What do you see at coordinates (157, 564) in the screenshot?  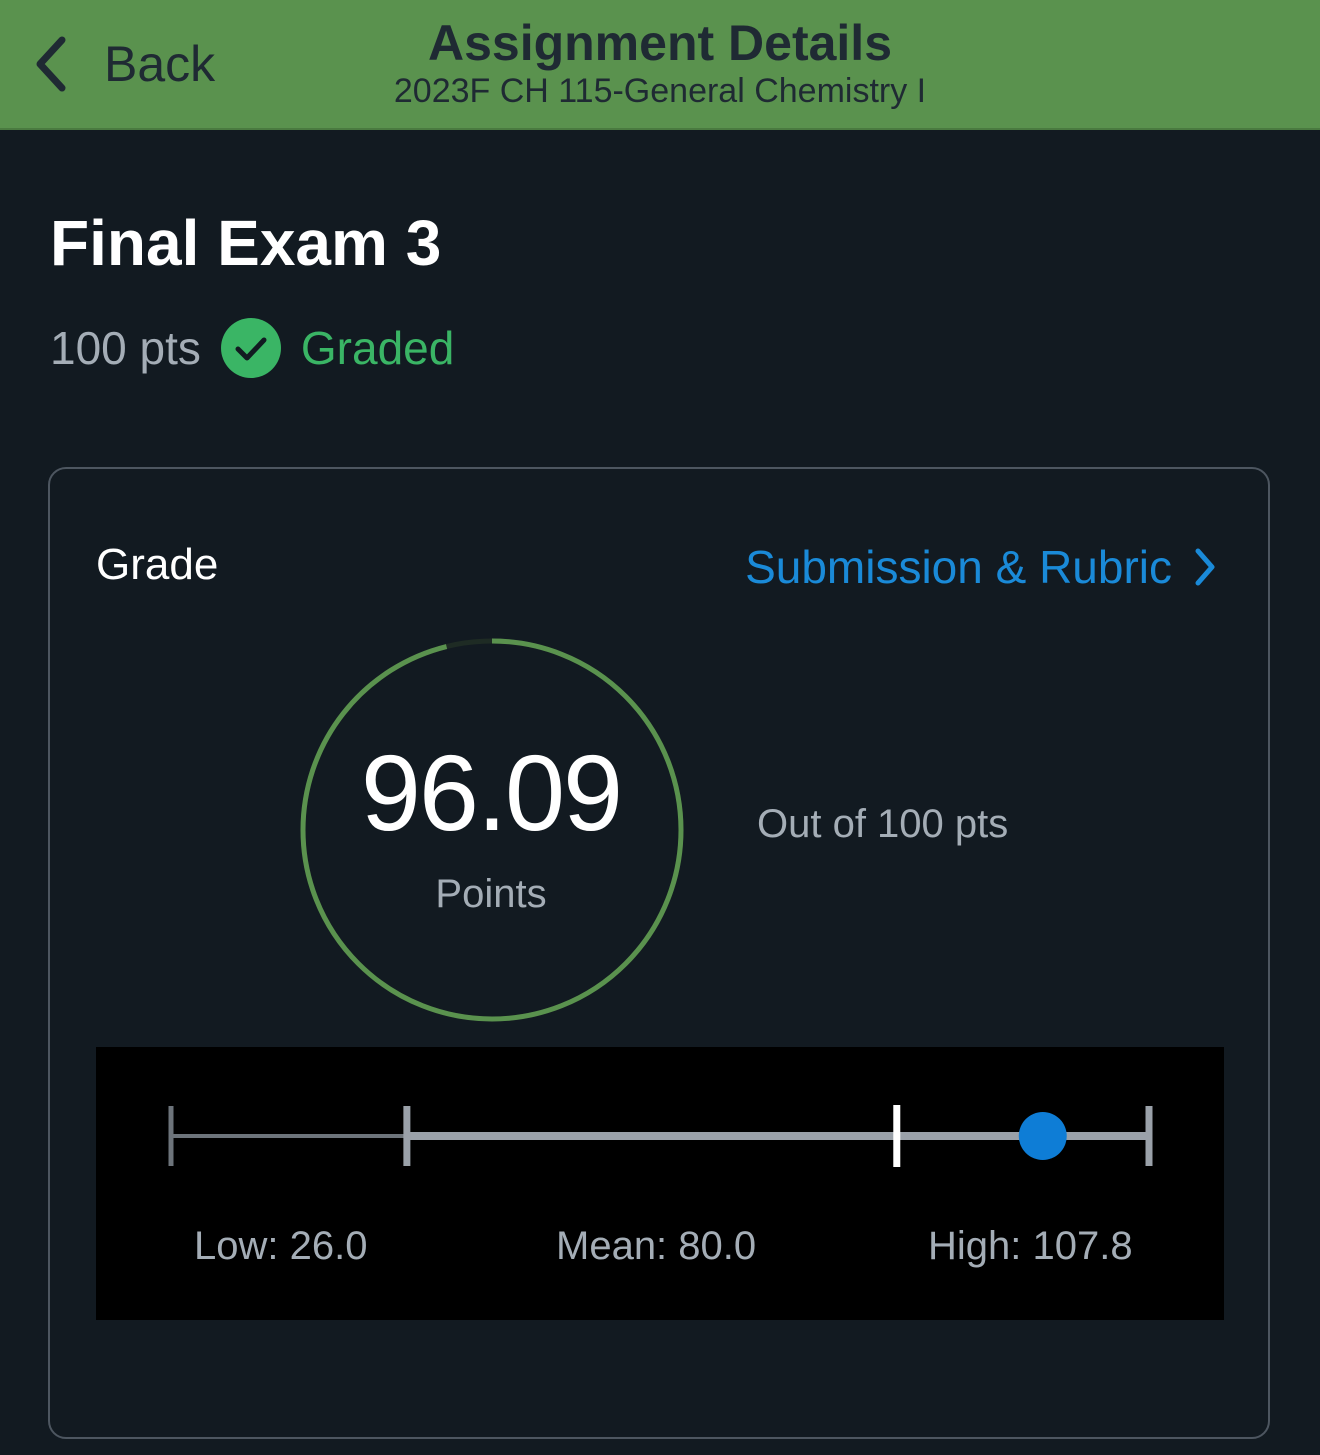 I see `grade-label: Grade` at bounding box center [157, 564].